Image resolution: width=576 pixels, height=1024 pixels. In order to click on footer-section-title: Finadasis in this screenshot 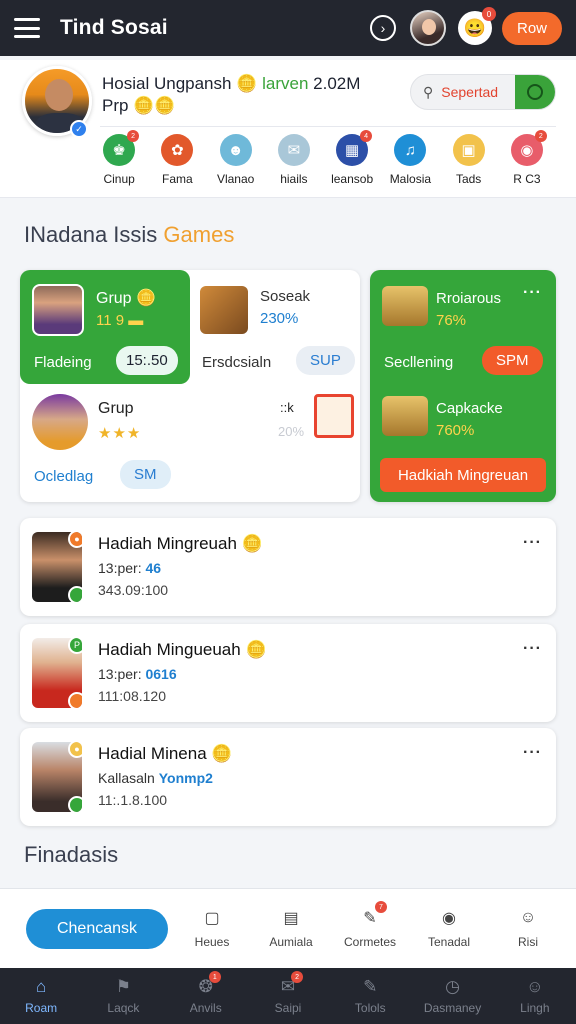, I will do `click(71, 854)`.